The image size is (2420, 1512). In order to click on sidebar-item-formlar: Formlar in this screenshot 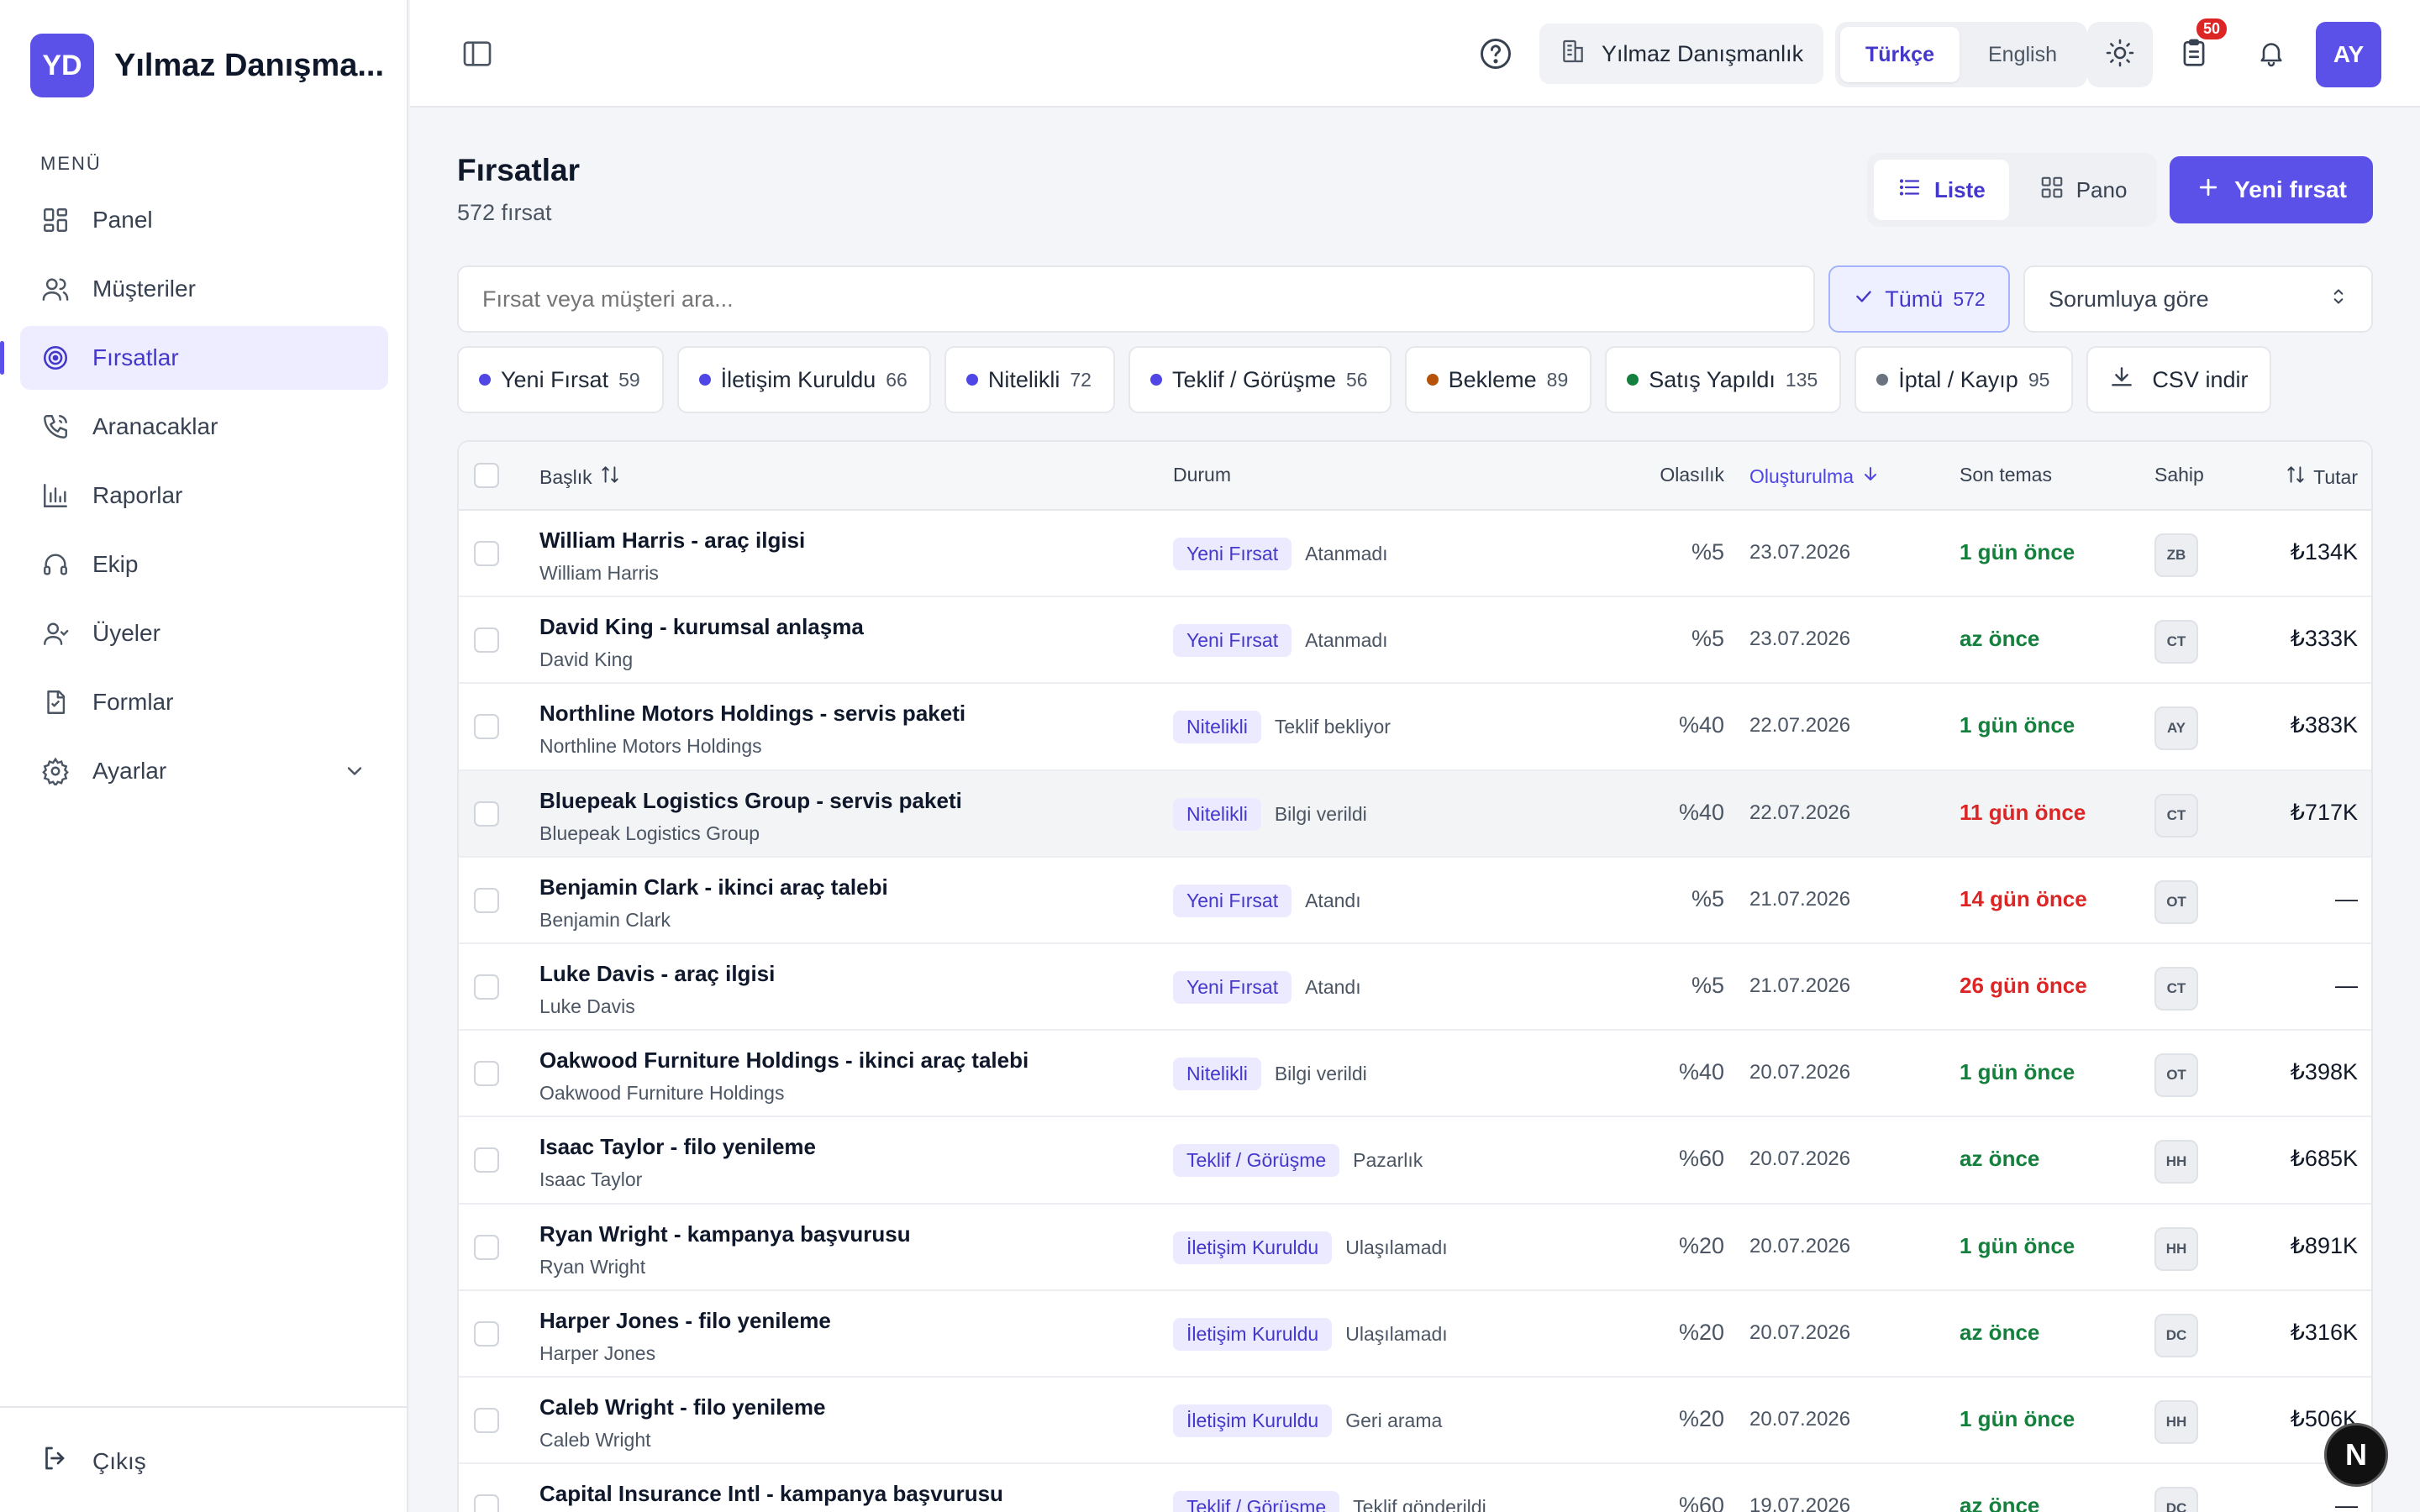, I will do `click(204, 702)`.